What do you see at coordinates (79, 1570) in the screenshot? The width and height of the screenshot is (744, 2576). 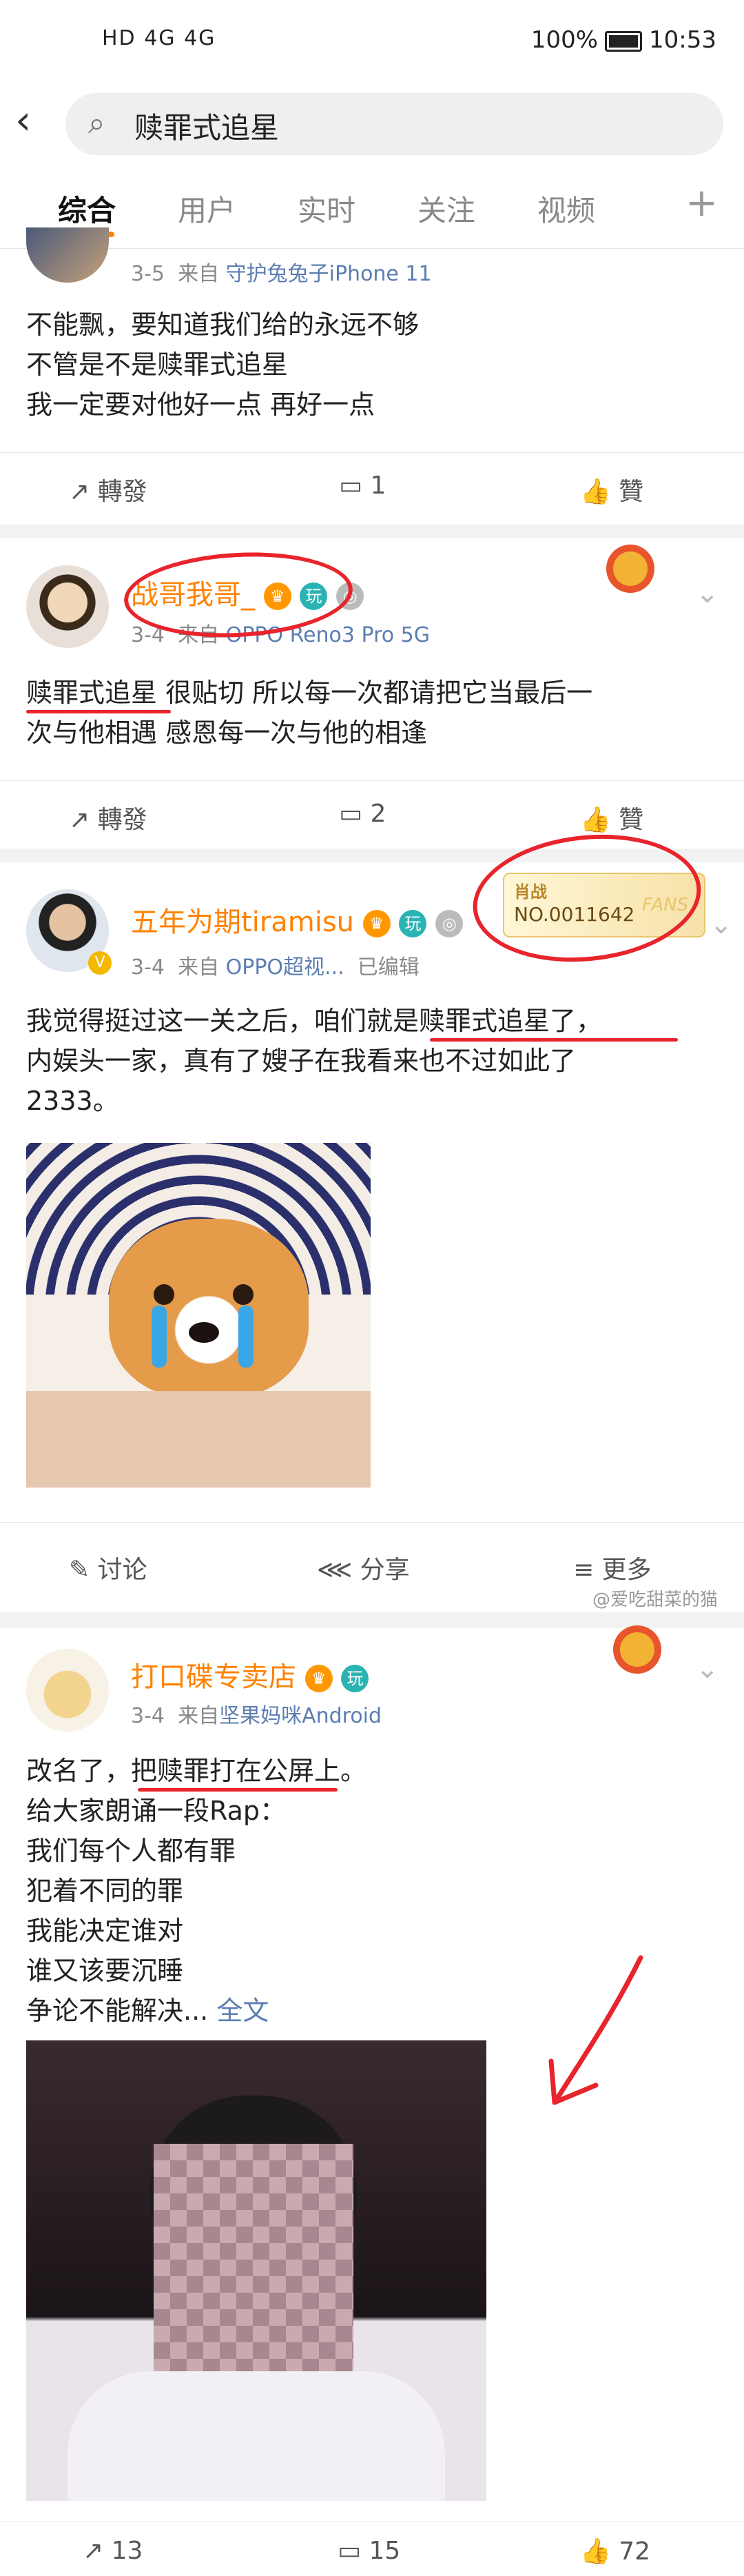 I see `edit-icon: ✎` at bounding box center [79, 1570].